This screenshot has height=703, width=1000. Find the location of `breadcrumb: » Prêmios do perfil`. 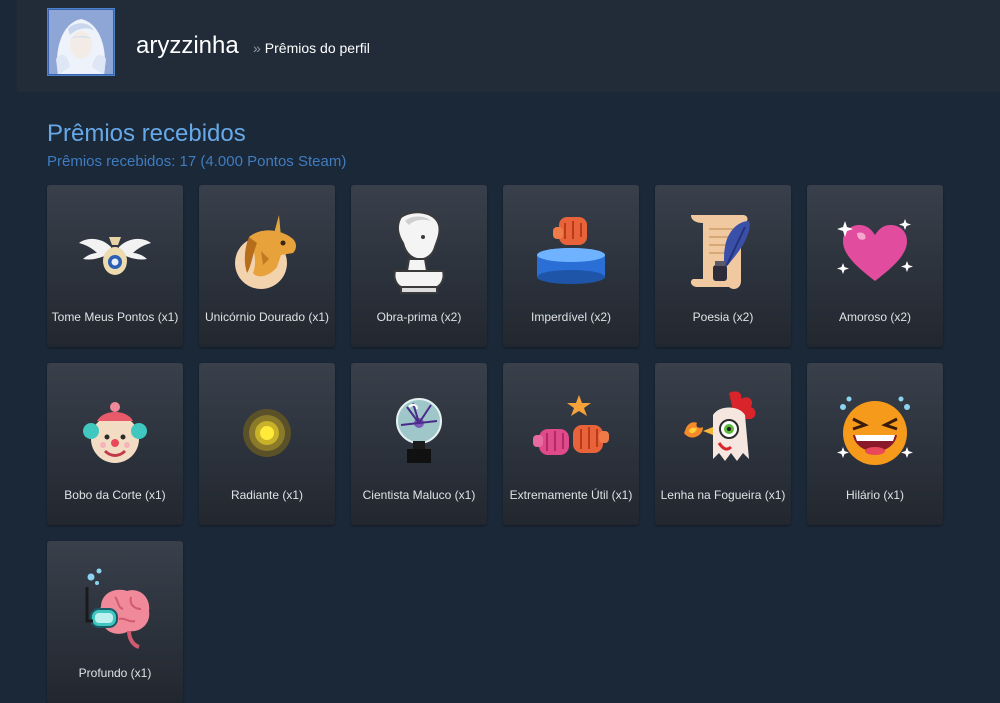

breadcrumb: » Prêmios do perfil is located at coordinates (311, 48).